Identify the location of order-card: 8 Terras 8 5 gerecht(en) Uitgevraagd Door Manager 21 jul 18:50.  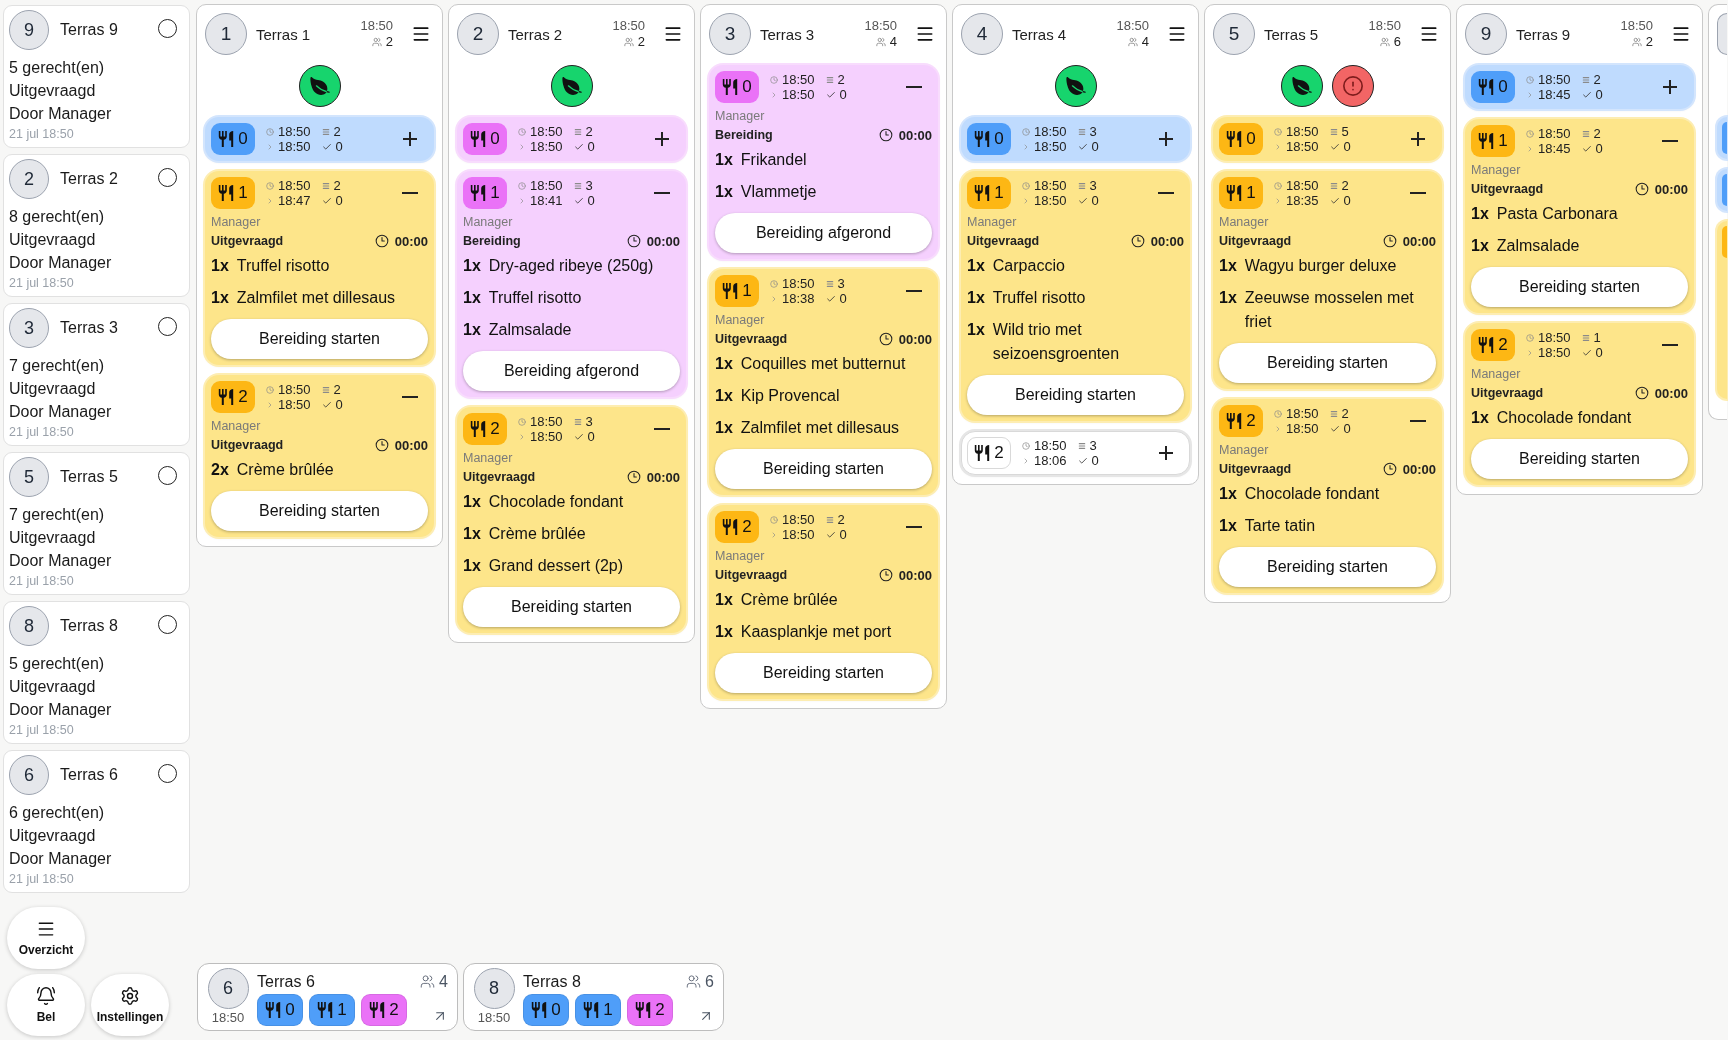
(96, 672).